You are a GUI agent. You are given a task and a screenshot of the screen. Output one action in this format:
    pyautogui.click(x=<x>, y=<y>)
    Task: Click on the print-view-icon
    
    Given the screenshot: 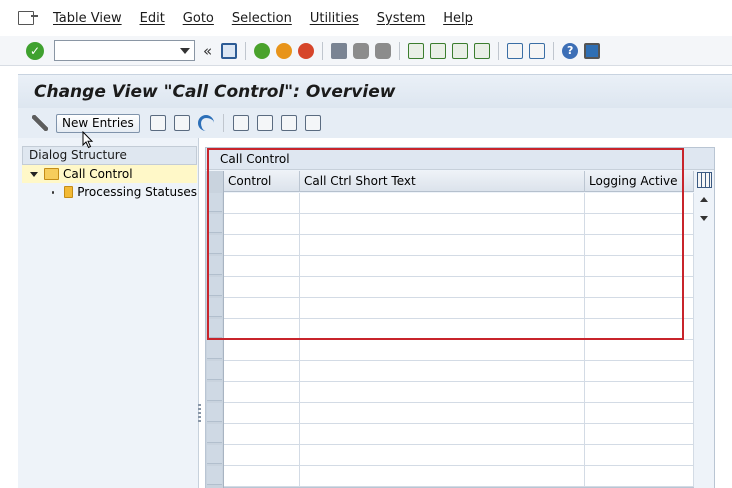 What is the action you would take?
    pyautogui.click(x=312, y=123)
    